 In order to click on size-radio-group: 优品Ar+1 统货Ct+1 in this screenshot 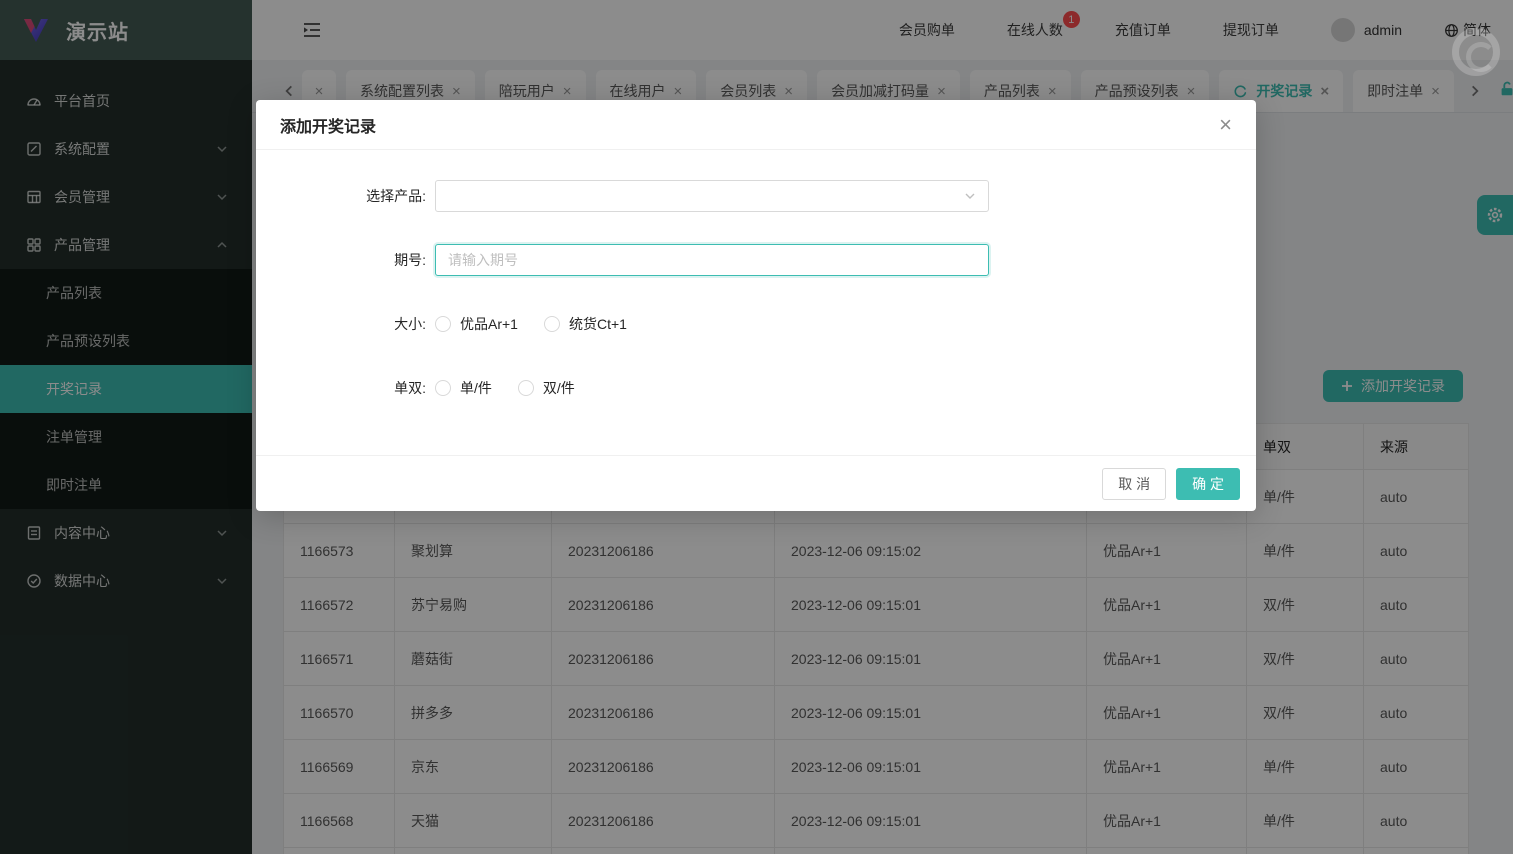, I will do `click(544, 324)`.